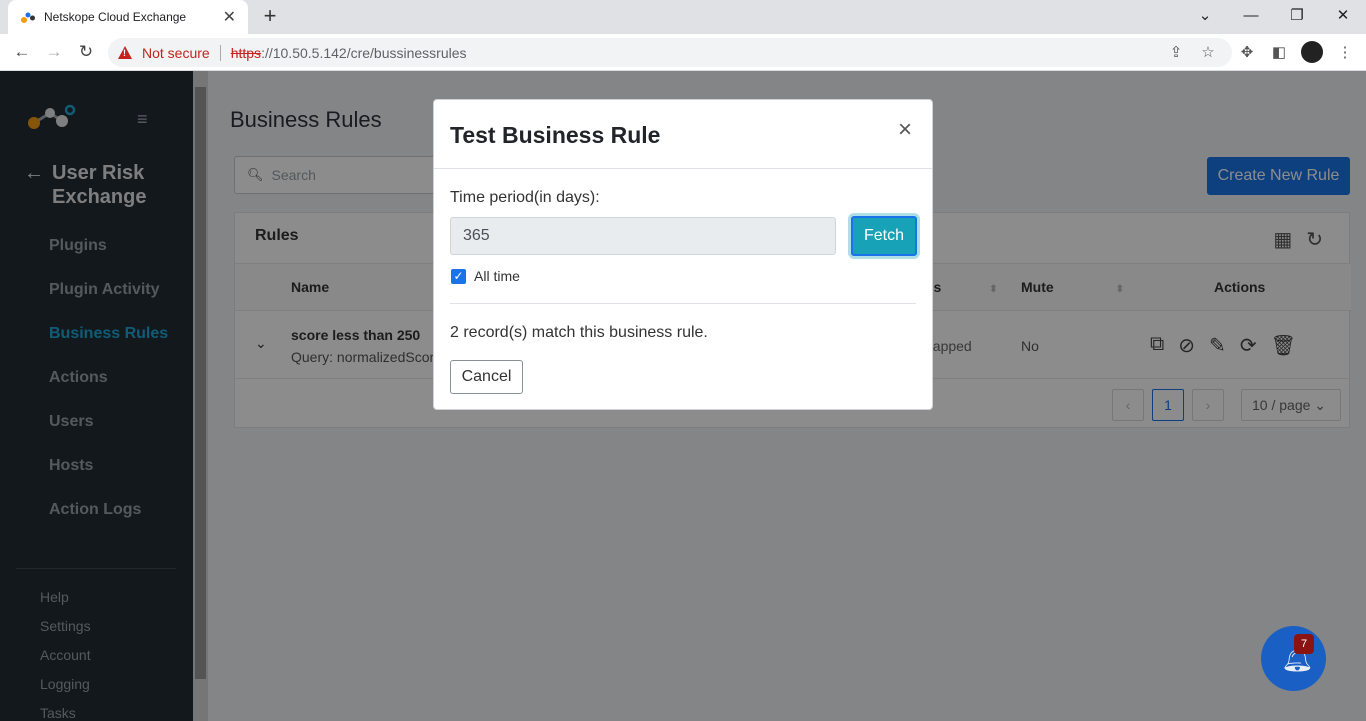 This screenshot has height=721, width=1366. I want to click on side-panel-icon: ◧, so click(1279, 53).